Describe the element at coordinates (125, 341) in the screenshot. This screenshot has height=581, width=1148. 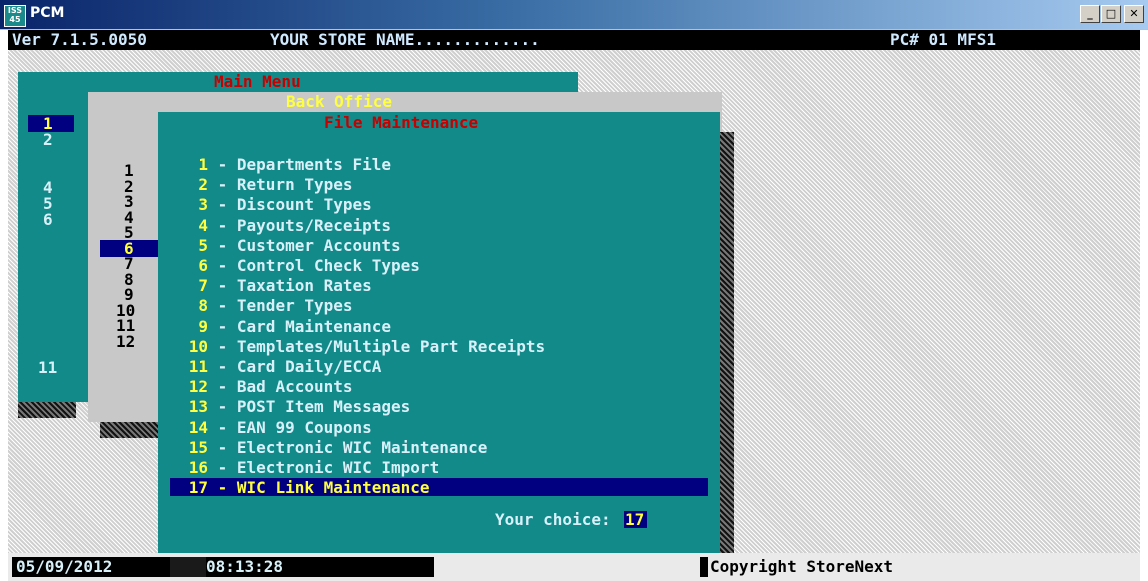
I see `back-office-item-12: 12` at that location.